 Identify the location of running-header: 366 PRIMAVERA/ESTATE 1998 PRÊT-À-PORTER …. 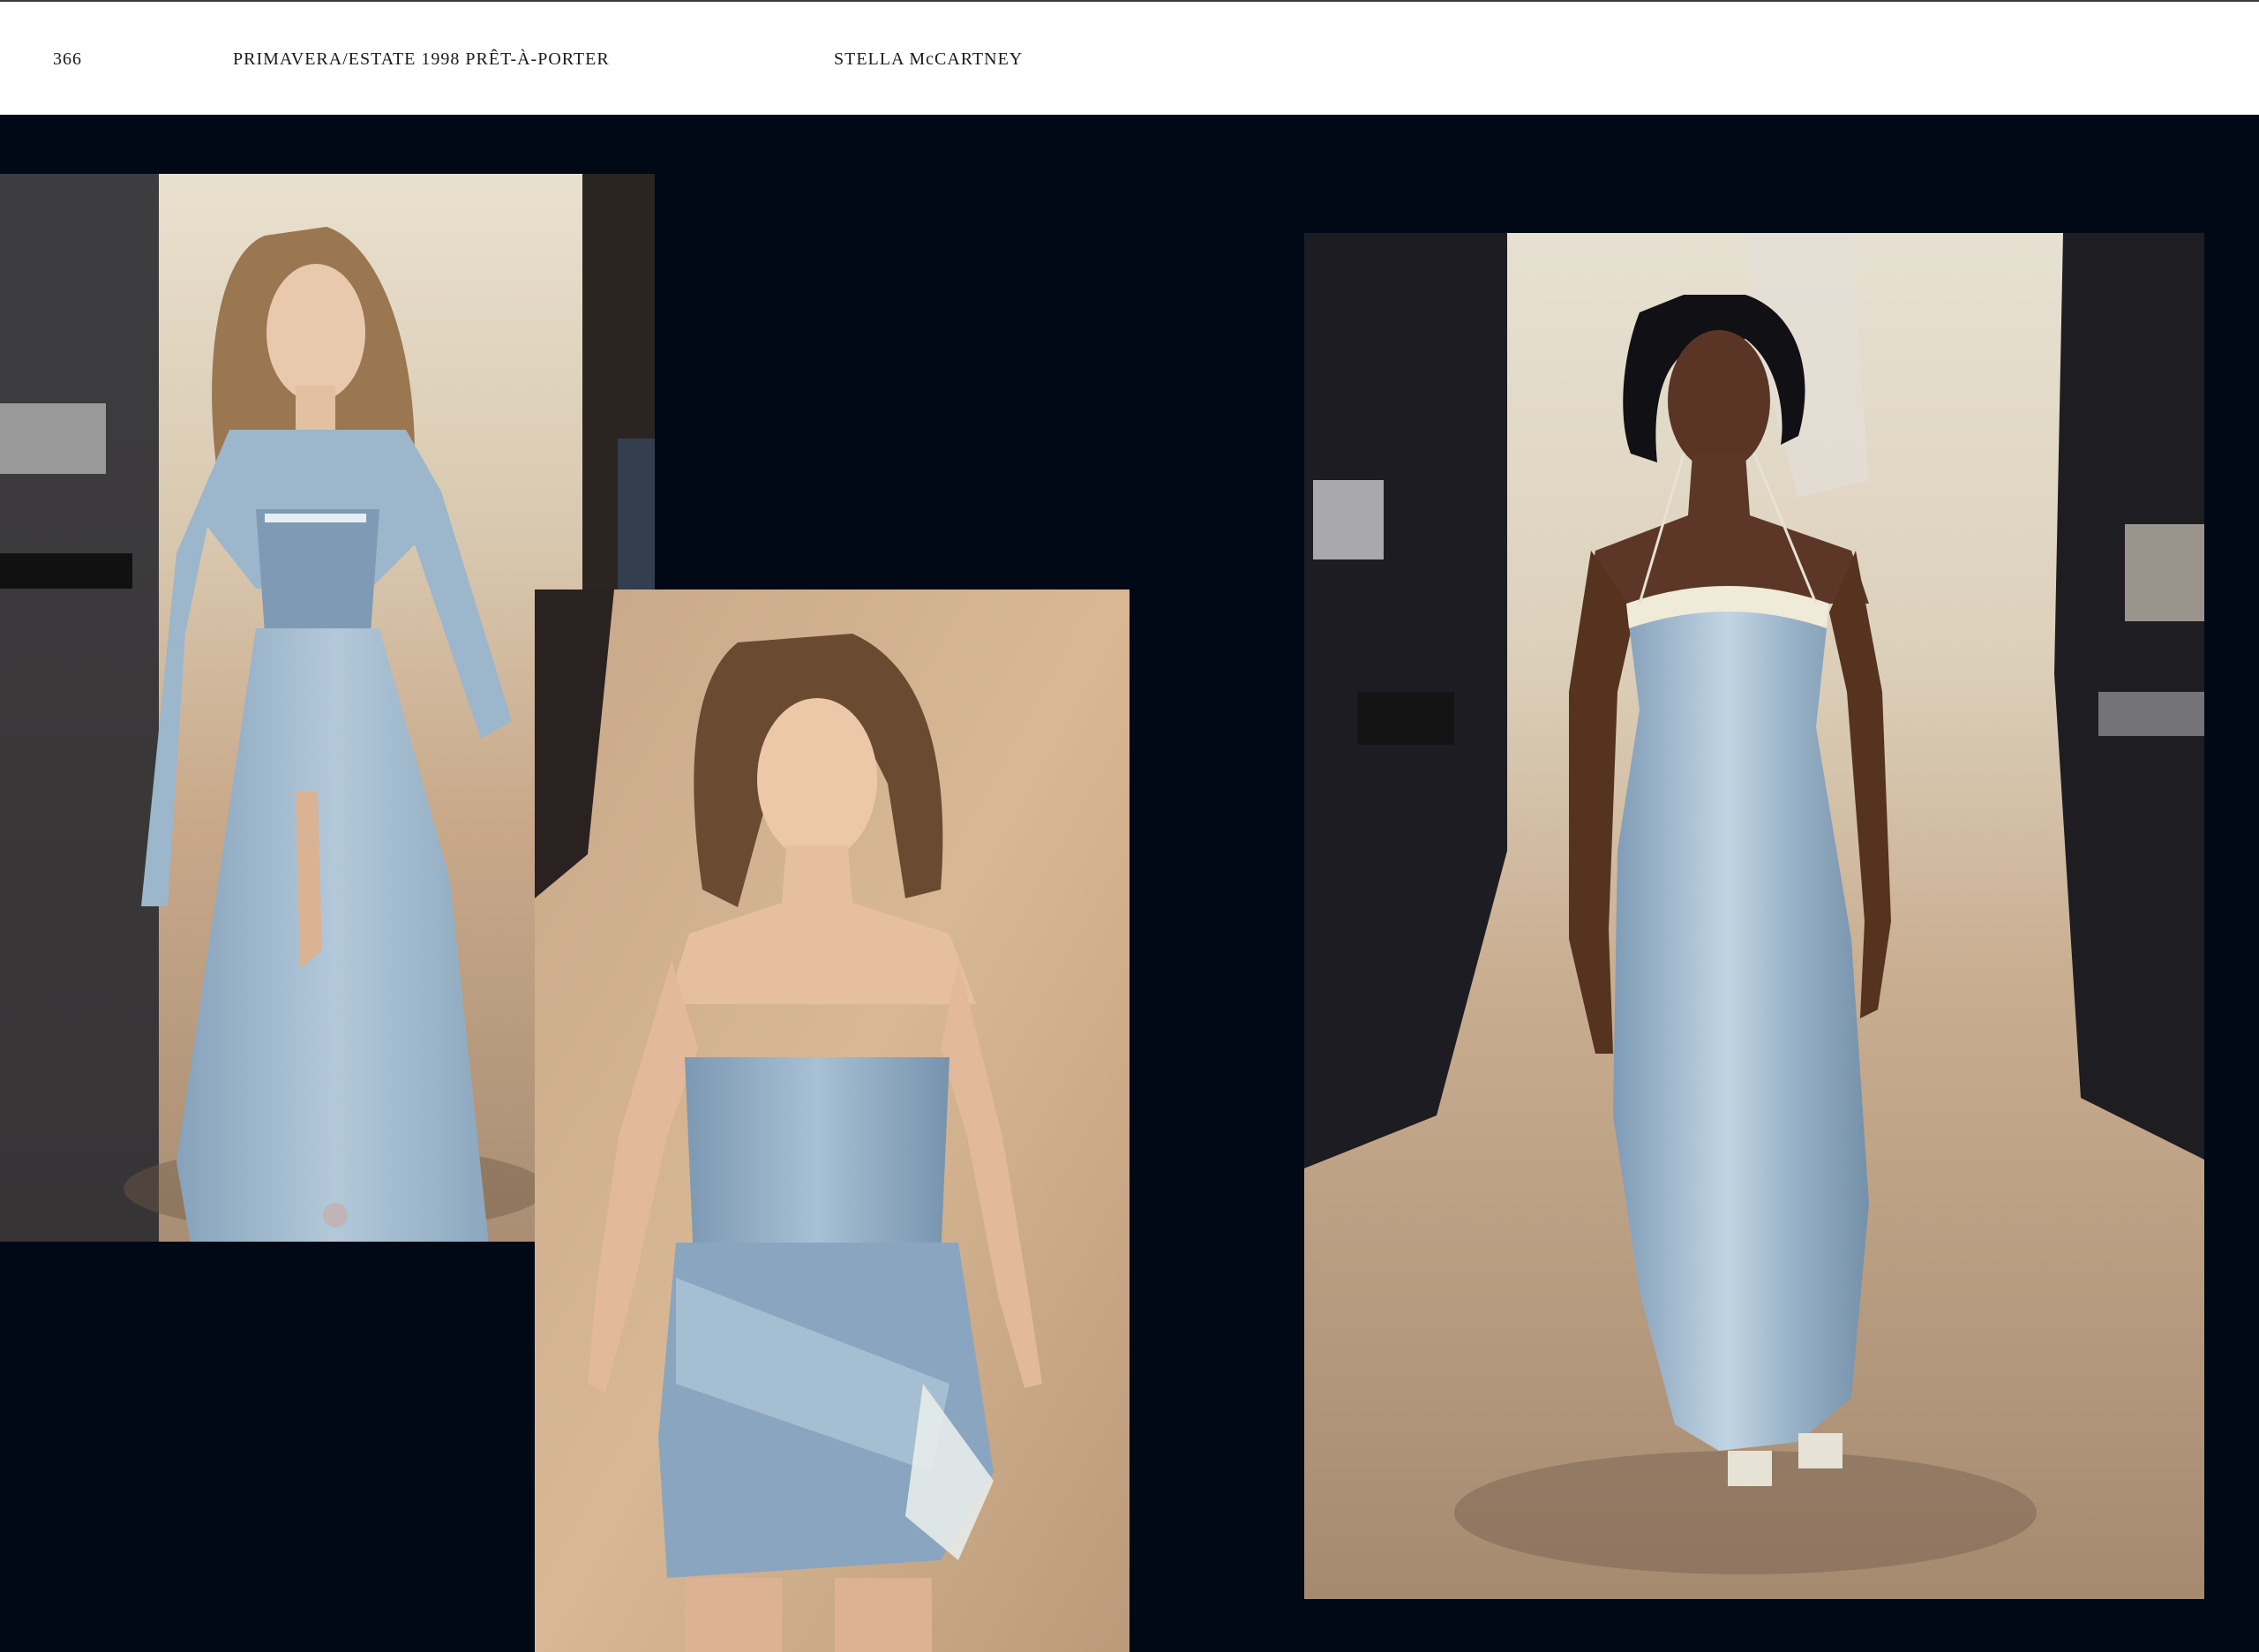
(1129, 57).